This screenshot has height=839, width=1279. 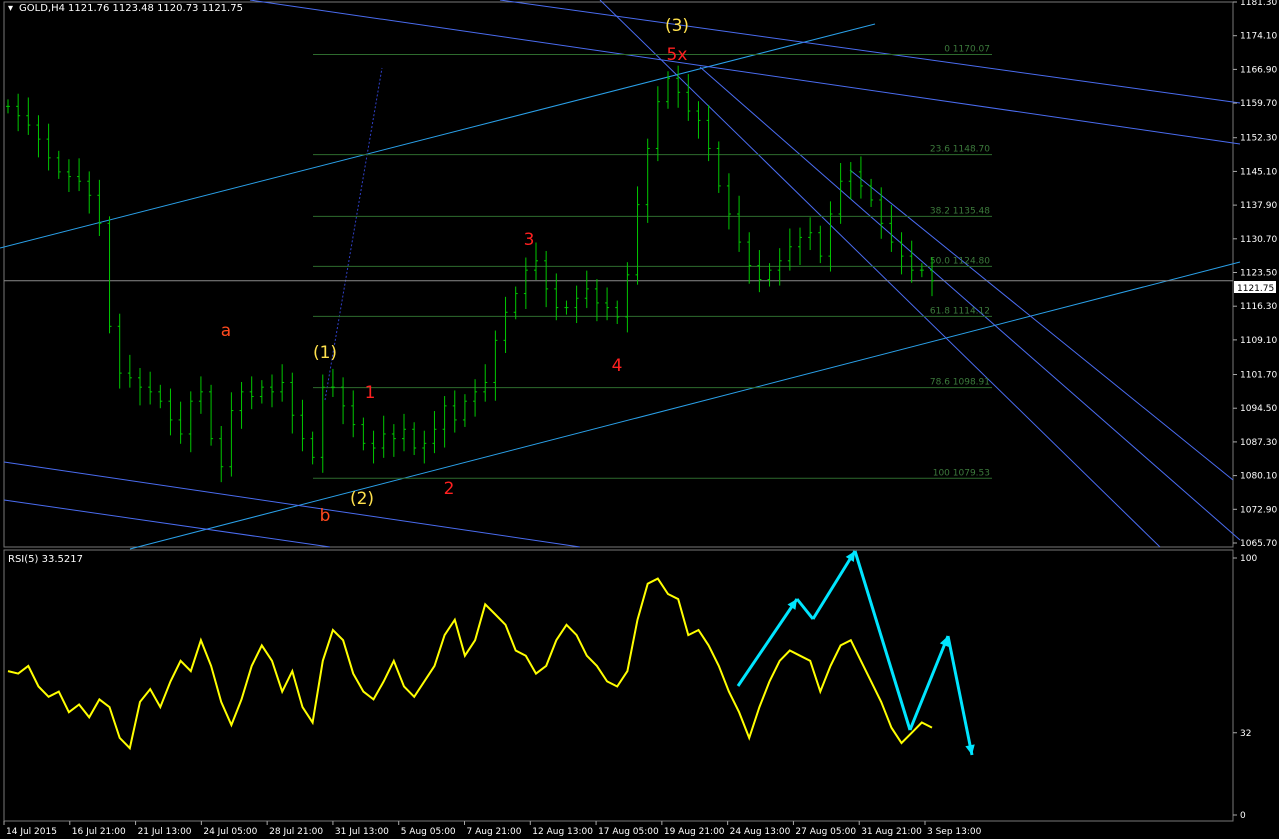 I want to click on y-tick-label: 1123.50, so click(x=1258, y=274).